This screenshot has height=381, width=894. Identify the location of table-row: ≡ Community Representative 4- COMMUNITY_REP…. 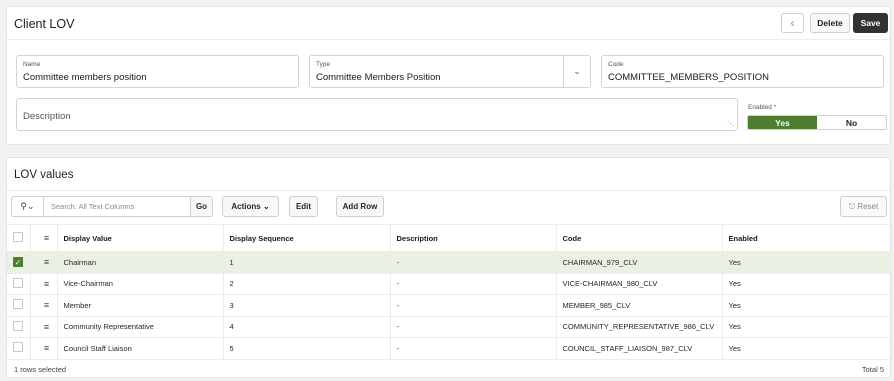
(449, 327).